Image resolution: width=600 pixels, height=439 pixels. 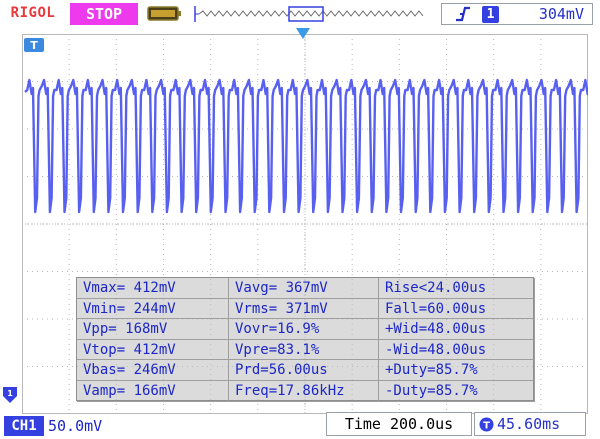 What do you see at coordinates (457, 329) in the screenshot?
I see `measurement-cell: +Wid=48.00us` at bounding box center [457, 329].